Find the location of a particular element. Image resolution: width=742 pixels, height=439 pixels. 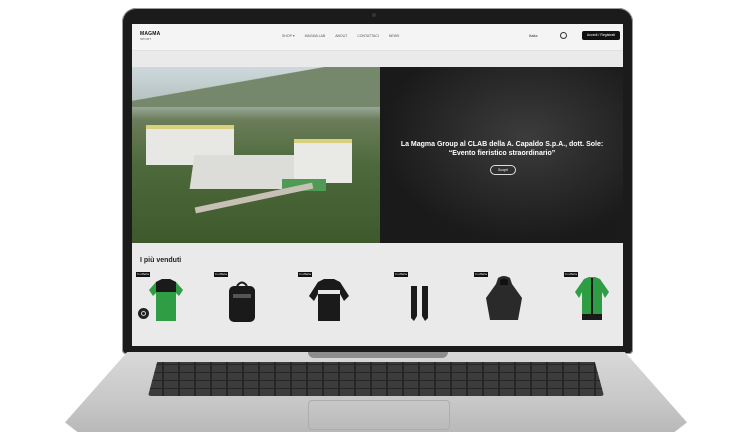

main-nav: SHOP ▾ MAGMA LAB ABOUT CONTATTACI NEWS is located at coordinates (340, 36).